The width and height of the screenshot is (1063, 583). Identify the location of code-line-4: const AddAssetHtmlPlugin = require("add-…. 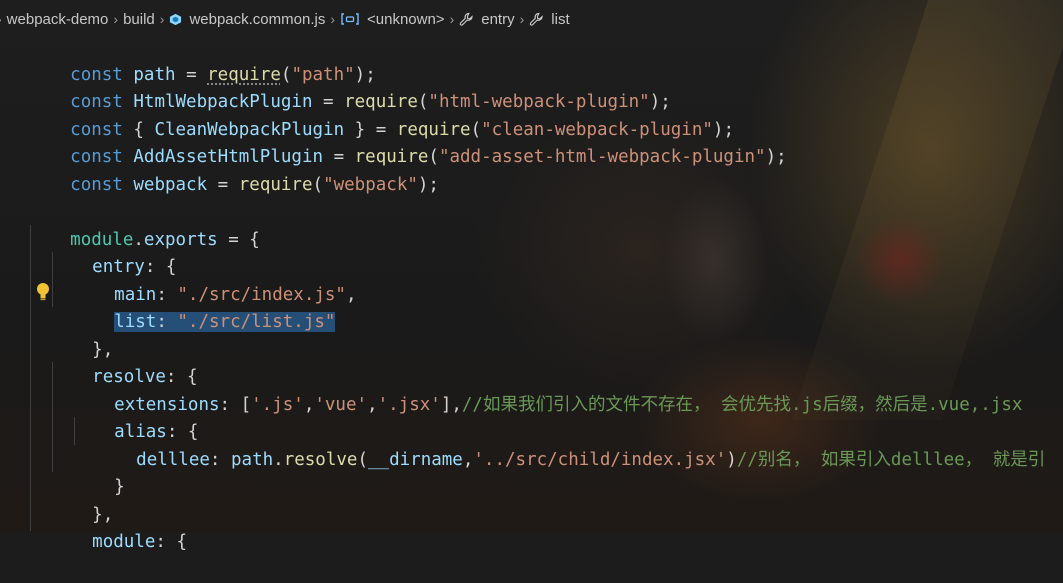
(428, 157).